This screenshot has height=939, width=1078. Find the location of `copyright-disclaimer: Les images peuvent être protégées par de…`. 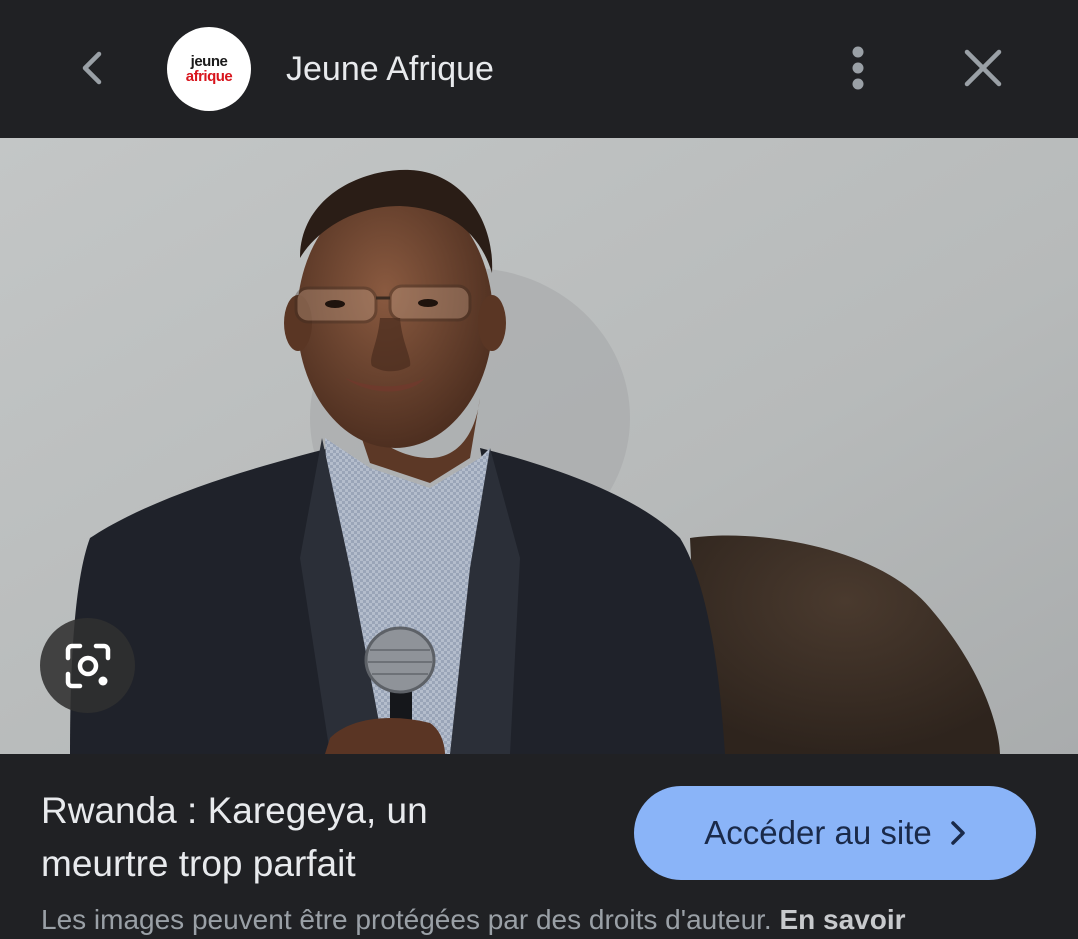

copyright-disclaimer: Les images peuvent être protégées par de… is located at coordinates (559, 920).